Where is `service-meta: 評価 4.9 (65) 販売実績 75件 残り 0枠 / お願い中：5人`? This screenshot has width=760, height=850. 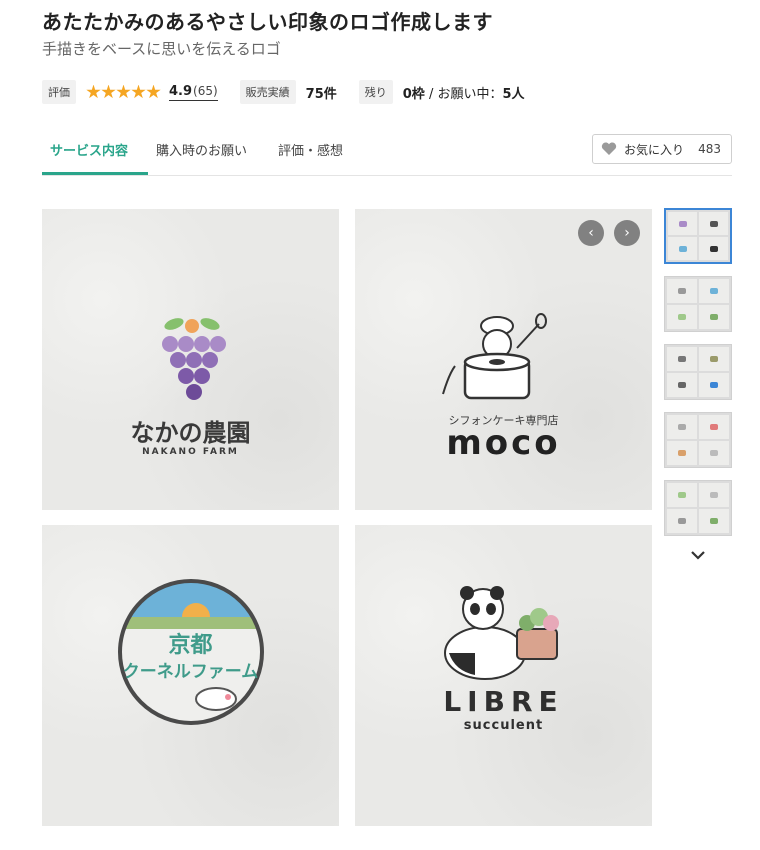 service-meta: 評価 4.9 (65) 販売実績 75件 残り 0枠 / お願い中：5人 is located at coordinates (283, 92).